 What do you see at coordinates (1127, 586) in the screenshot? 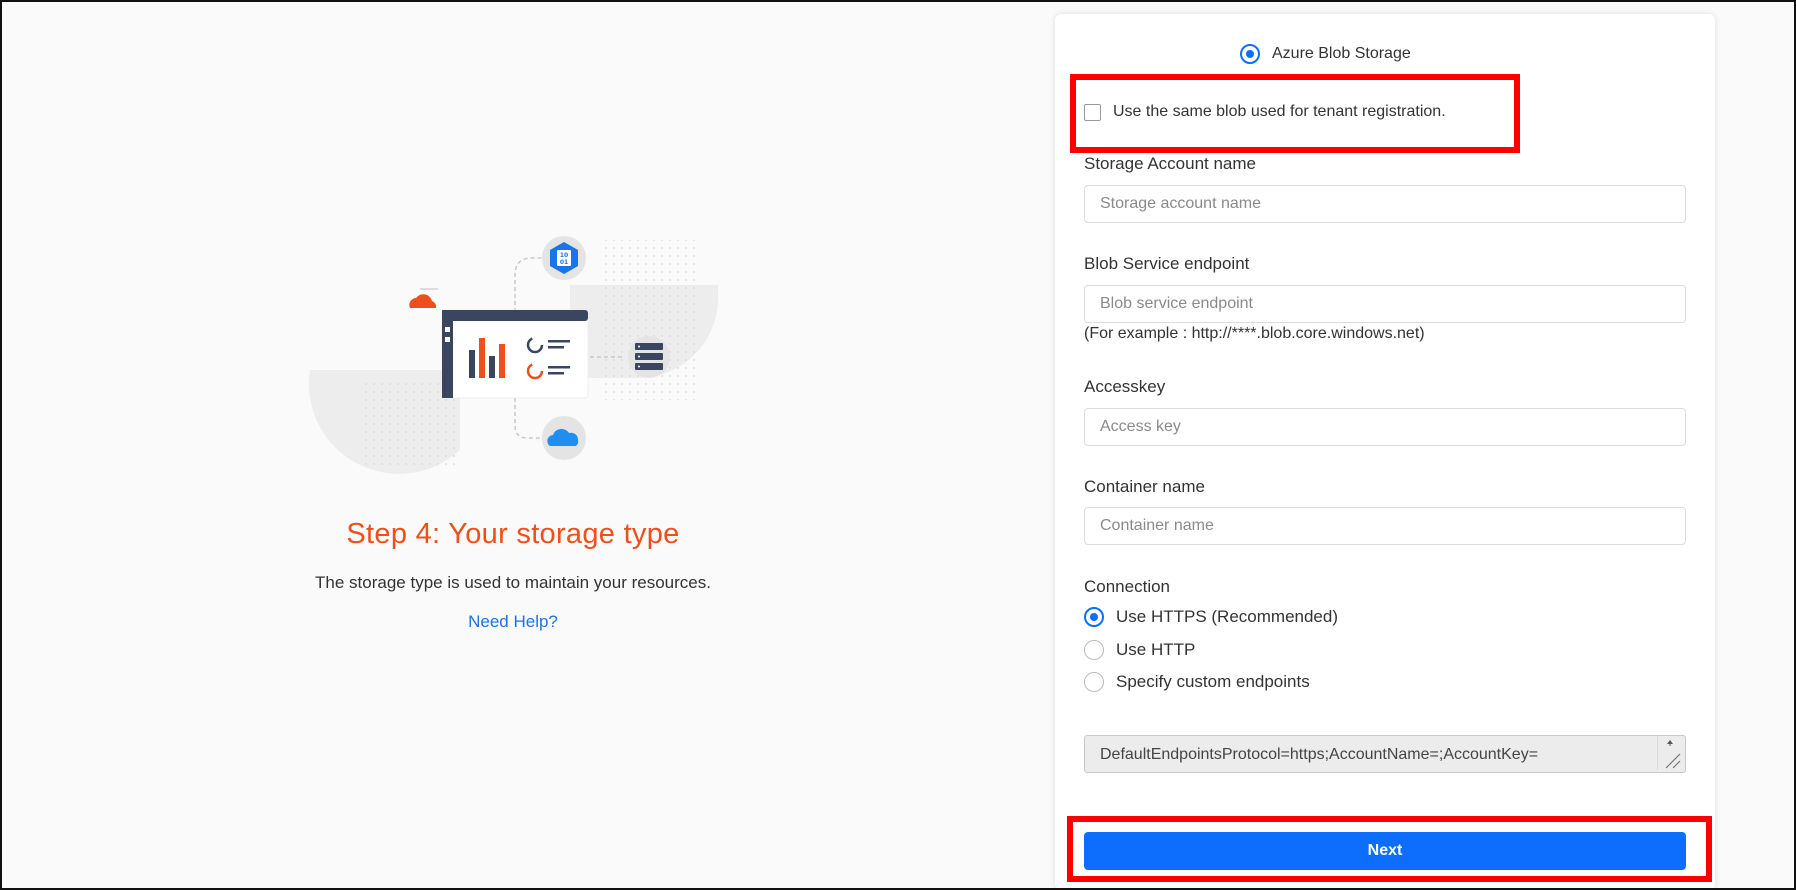
I see `connection-label: Connection` at bounding box center [1127, 586].